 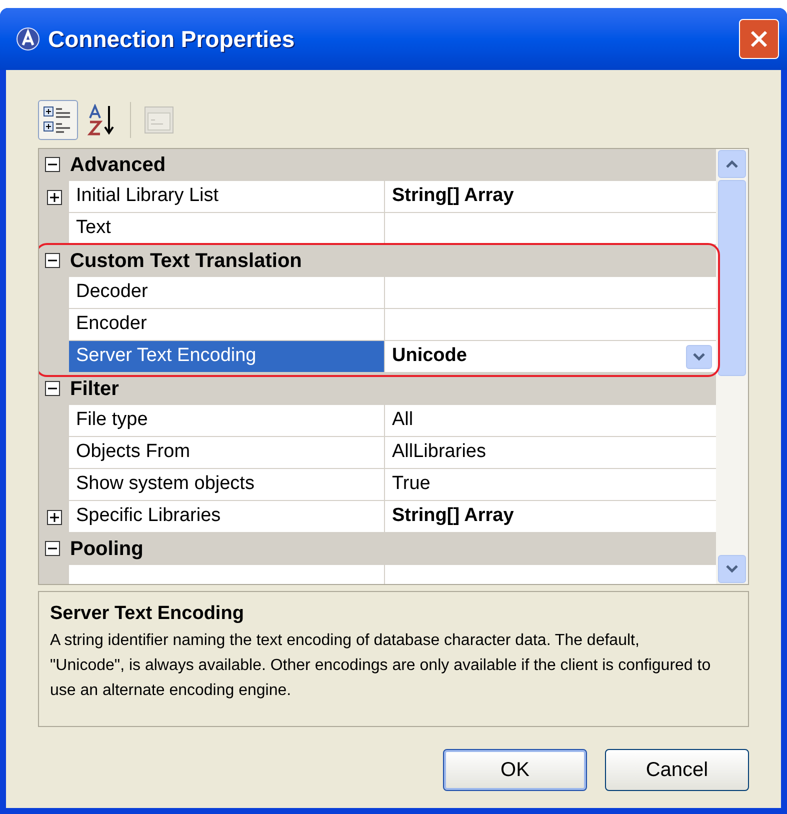 I want to click on categorized-list-icon, so click(x=58, y=120).